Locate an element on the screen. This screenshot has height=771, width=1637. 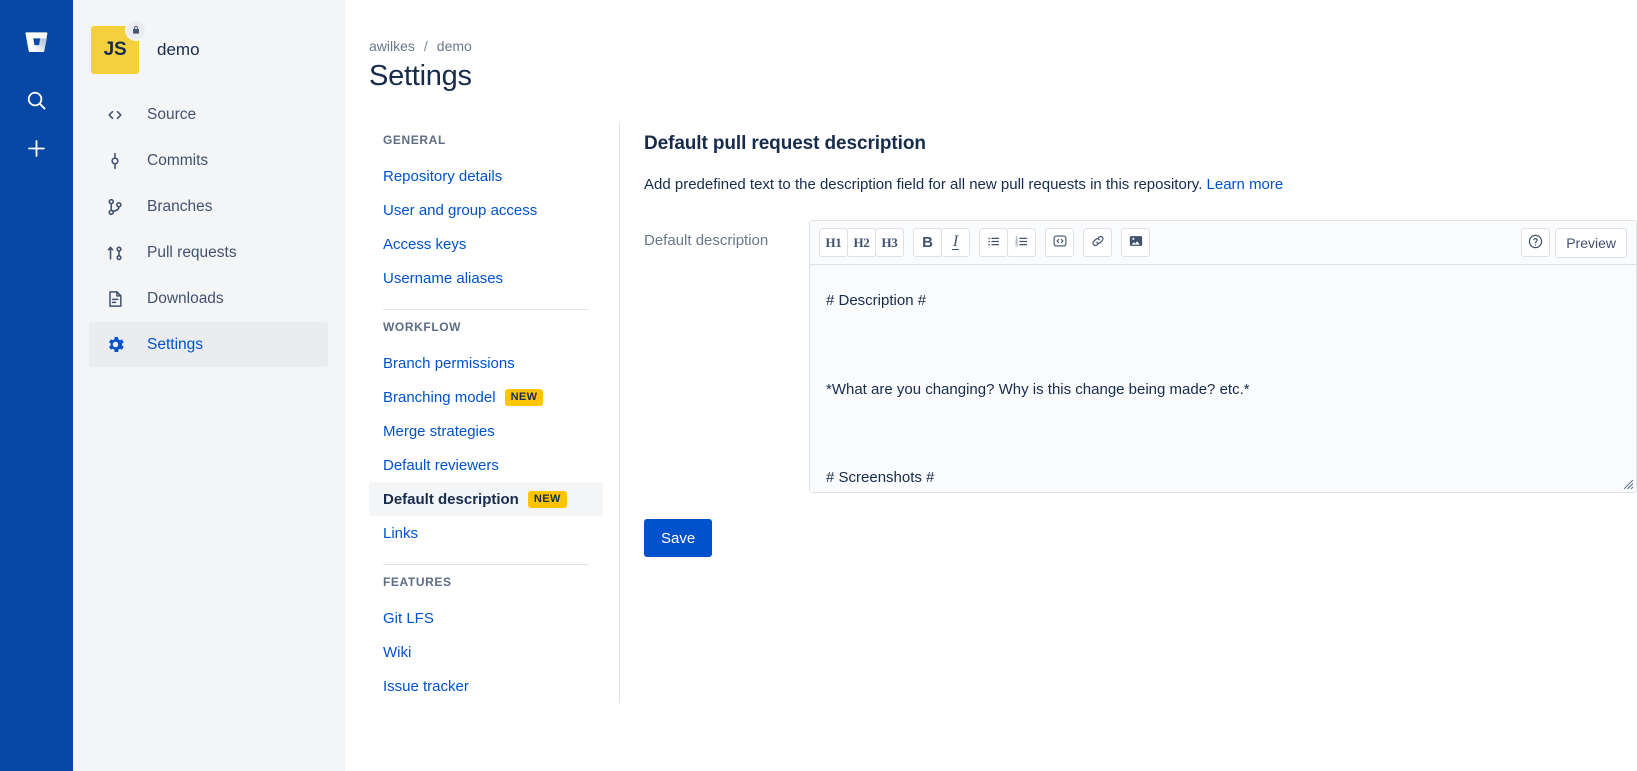
svg-text: 3 is located at coordinates (1016, 244).